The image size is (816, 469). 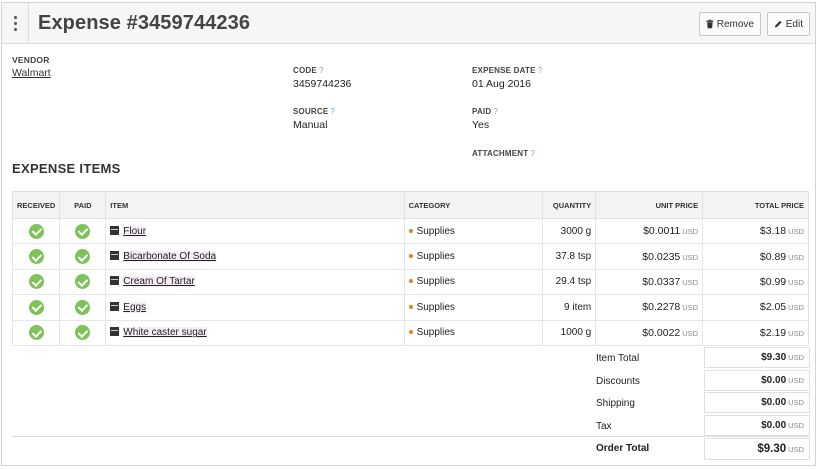 I want to click on item-link: Cream Of Tartar, so click(x=159, y=282).